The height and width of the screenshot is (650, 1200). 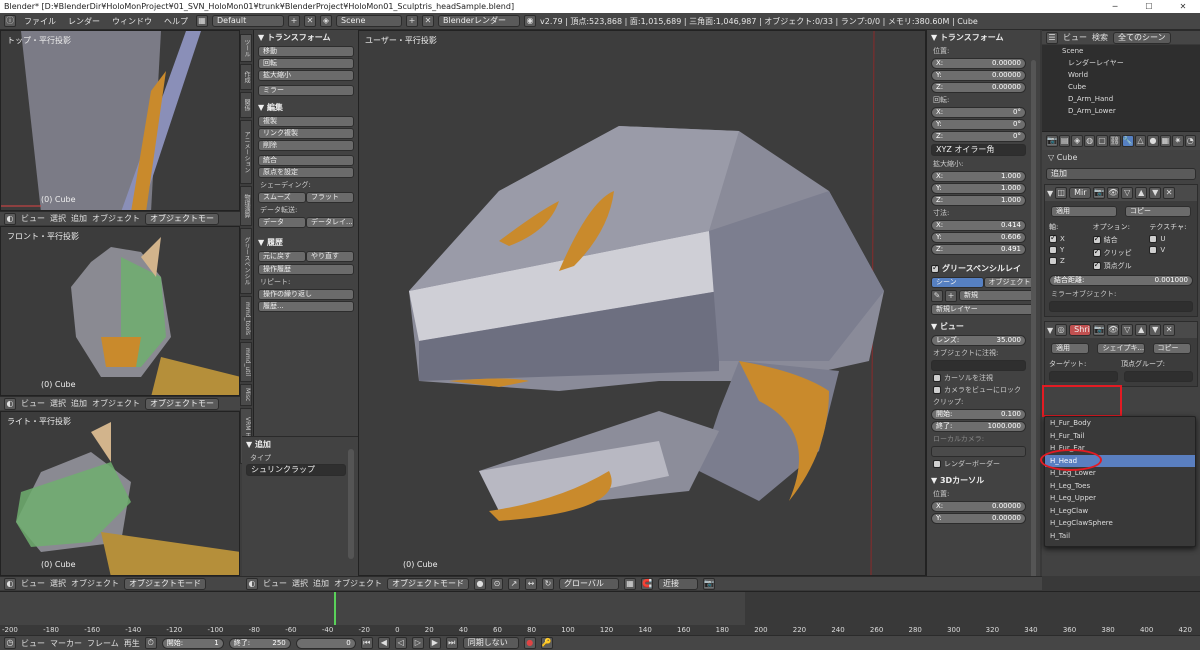 What do you see at coordinates (1127, 193) in the screenshot?
I see `show-editmode-icon: ▽` at bounding box center [1127, 193].